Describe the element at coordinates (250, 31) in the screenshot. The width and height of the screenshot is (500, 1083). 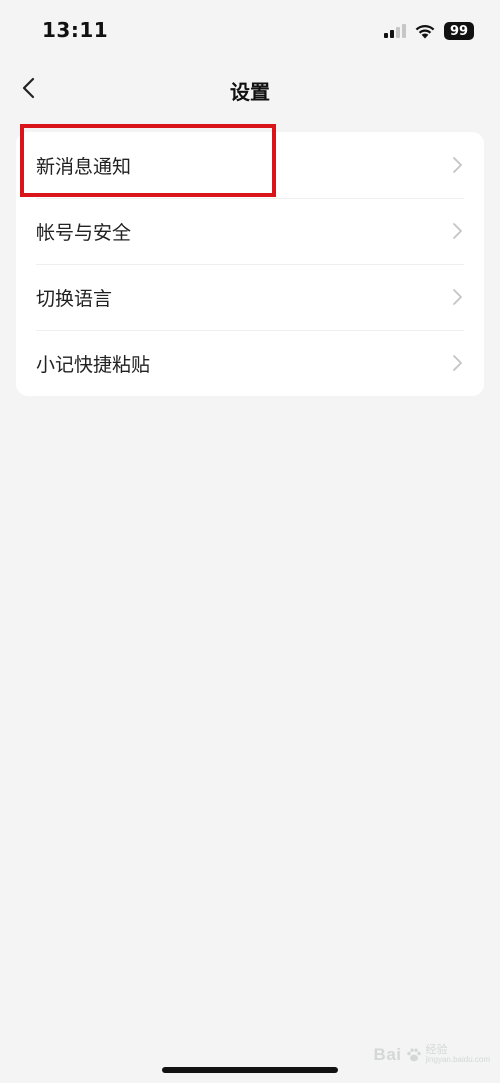
I see `status-bar: 13:11 99` at that location.